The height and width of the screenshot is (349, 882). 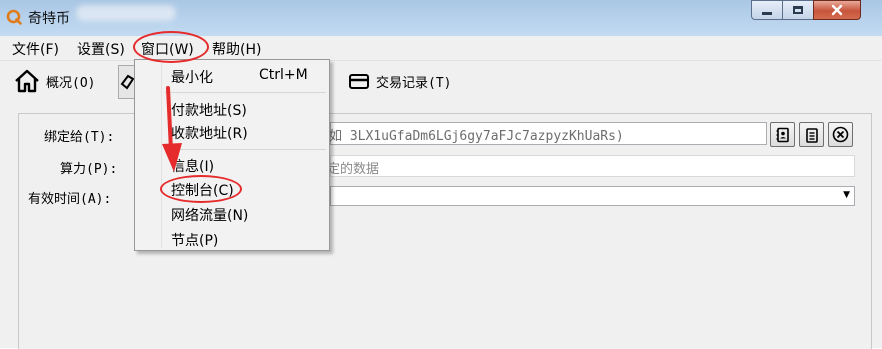 I want to click on title-blurred-area, so click(x=126, y=13).